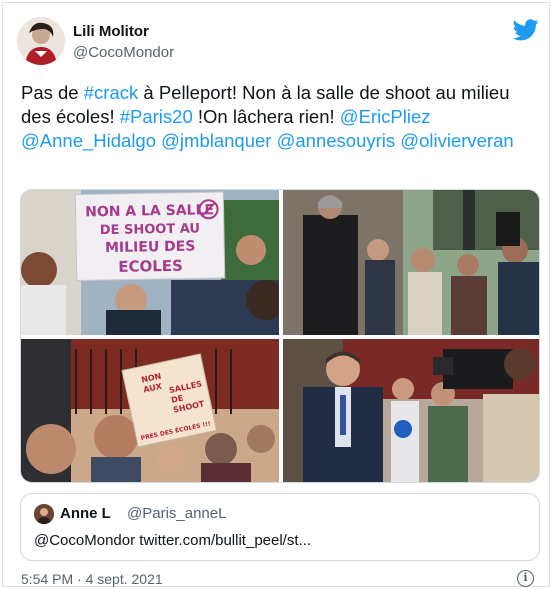 The height and width of the screenshot is (589, 554). I want to click on info-icon: i, so click(525, 578).